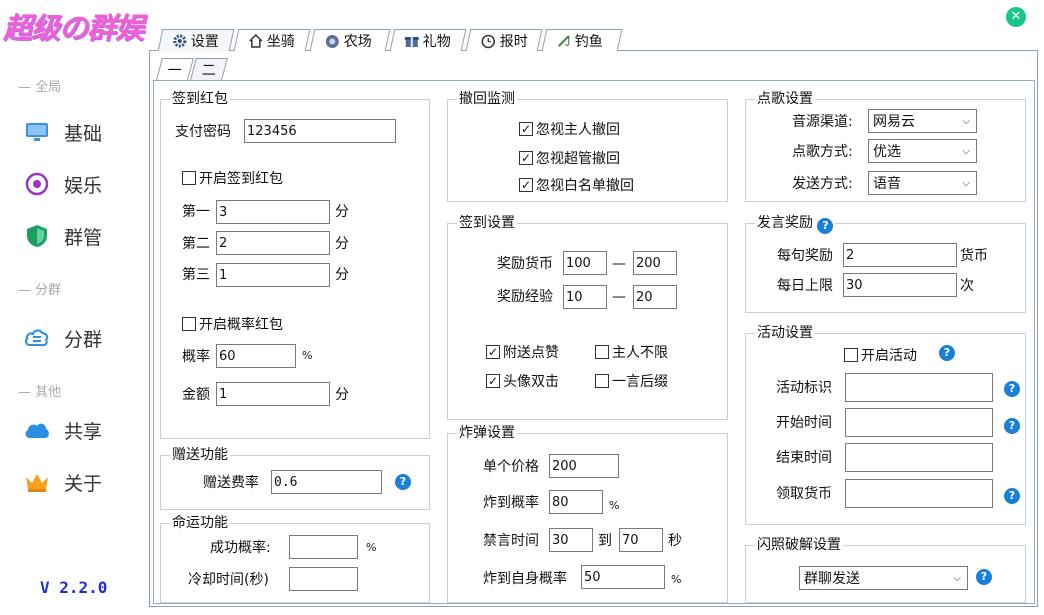 The height and width of the screenshot is (615, 1044). Describe the element at coordinates (256, 40) in the screenshot. I see `house-icon` at that location.